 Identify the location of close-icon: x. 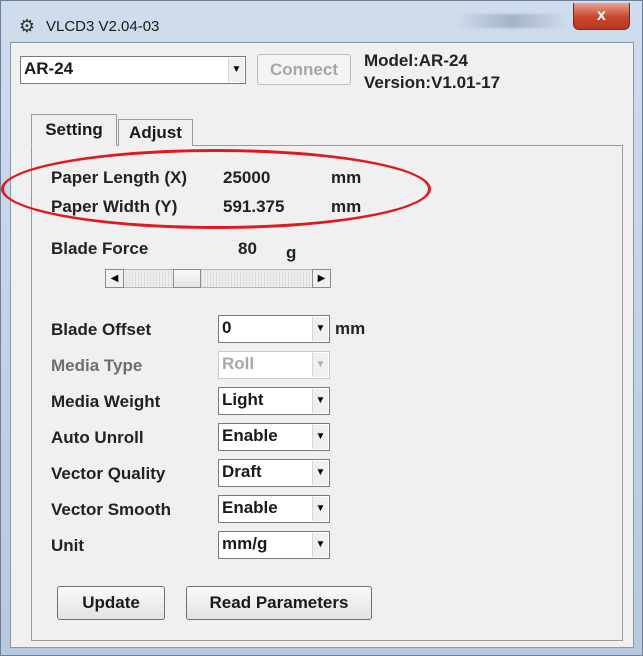
(601, 15).